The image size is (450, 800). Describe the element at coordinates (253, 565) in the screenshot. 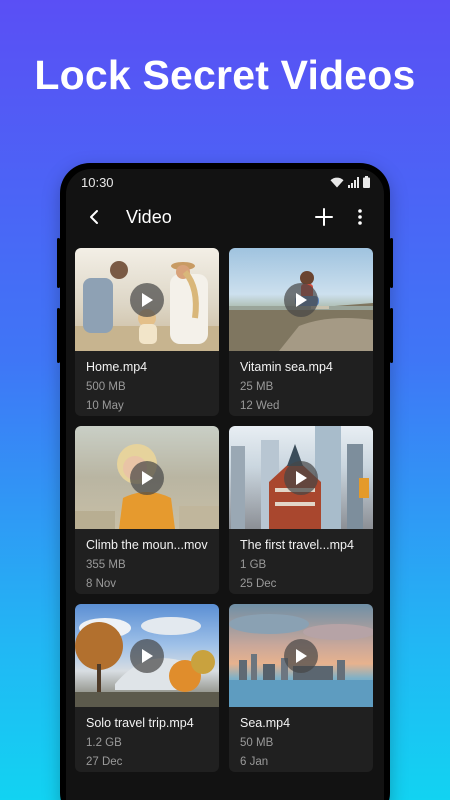

I see `video-size: 1 GB` at that location.